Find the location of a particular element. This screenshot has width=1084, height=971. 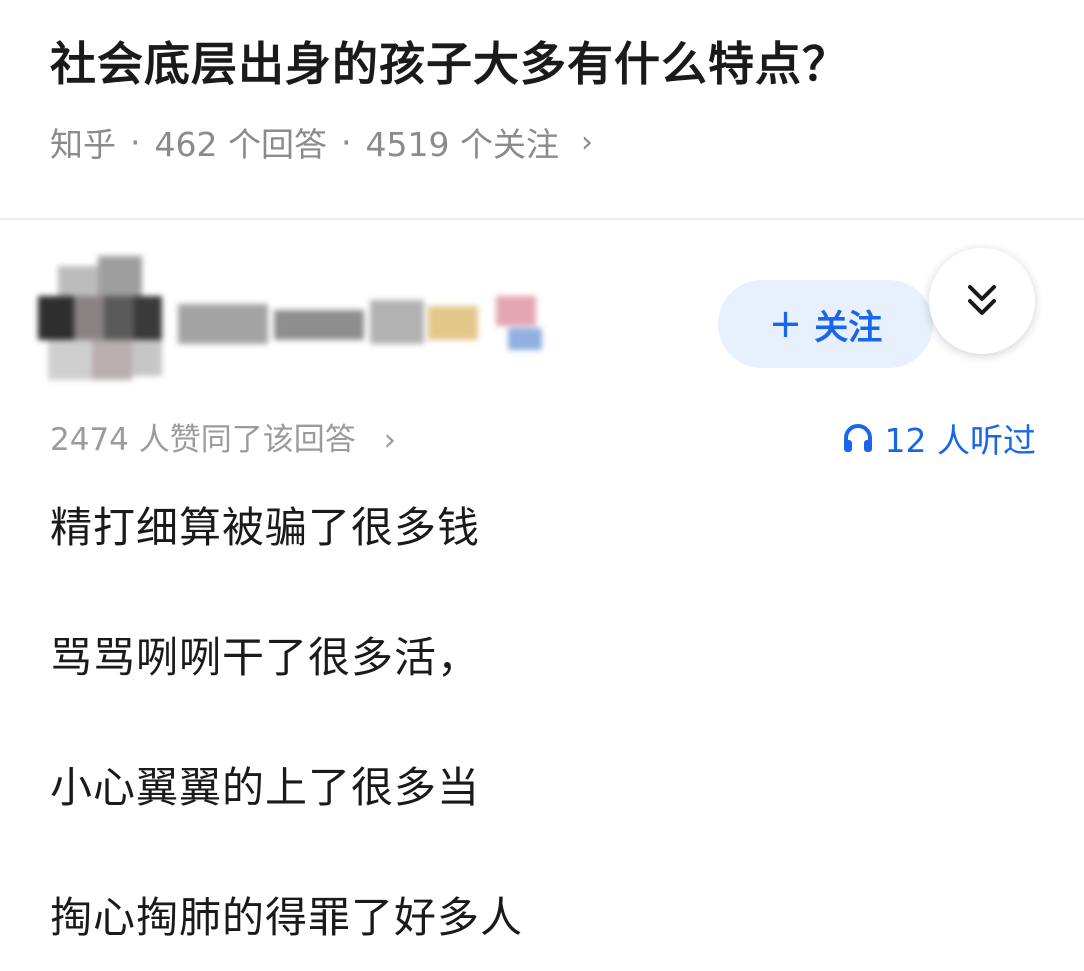

answer-line: 掏心掏肺的得罪了好多人 is located at coordinates (287, 917).